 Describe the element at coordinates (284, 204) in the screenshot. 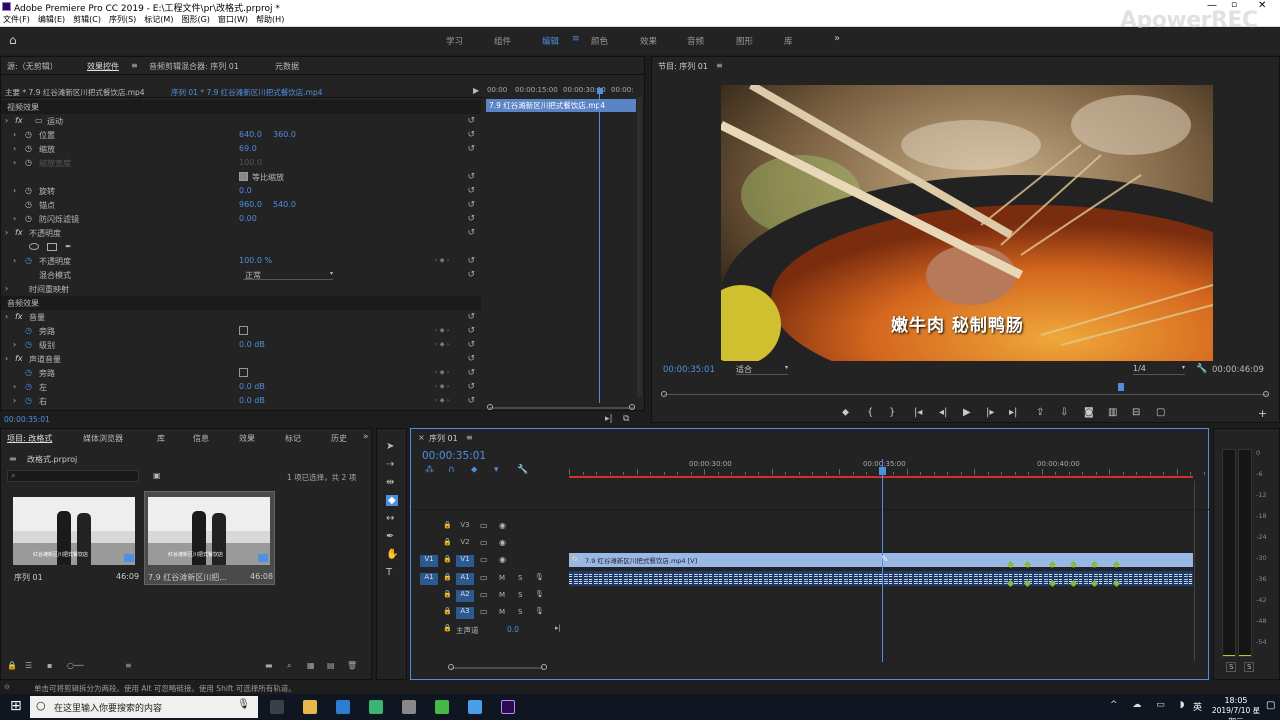

I see `effect-value: 540.0` at that location.